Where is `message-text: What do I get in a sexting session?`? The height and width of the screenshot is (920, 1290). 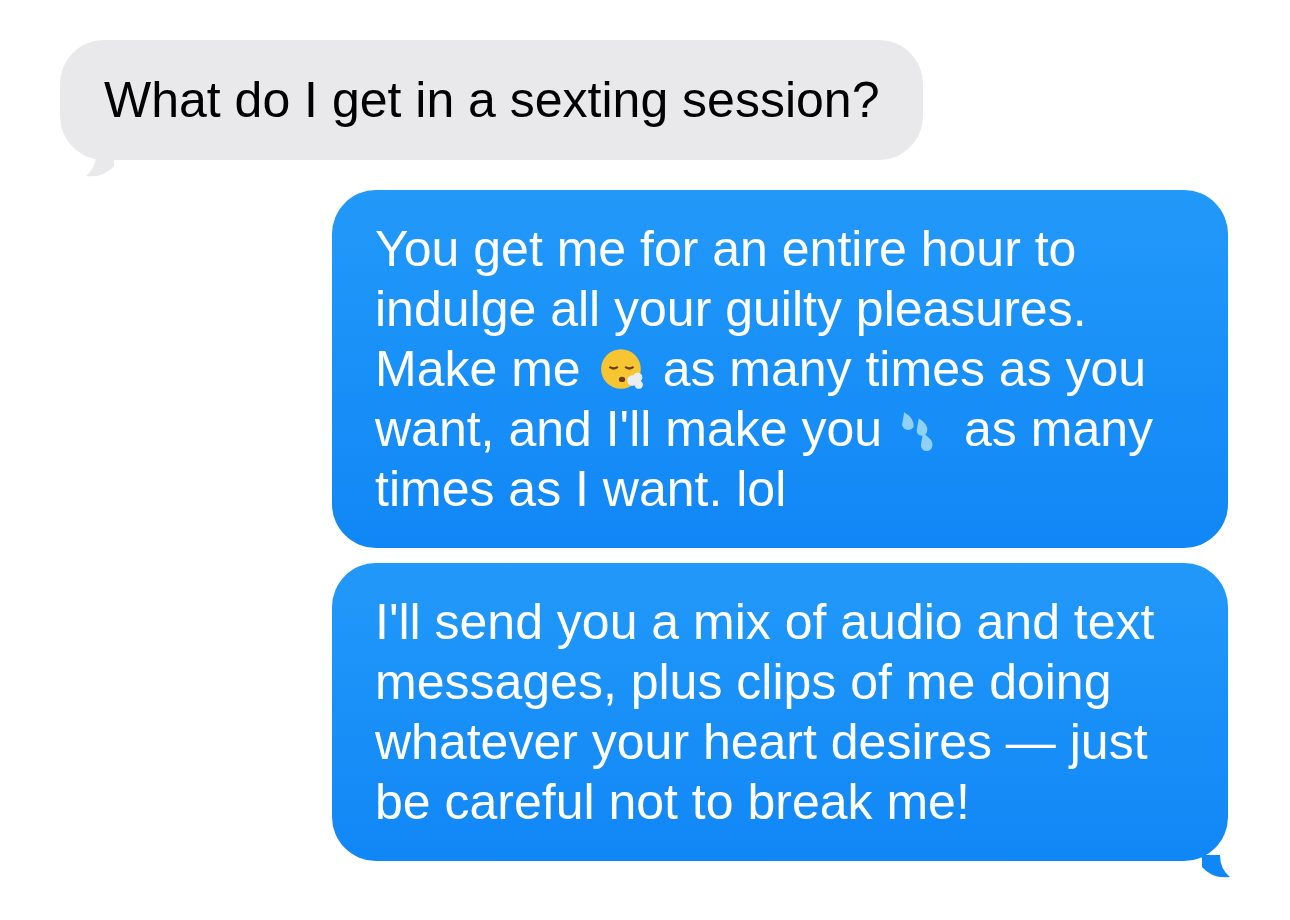
message-text: What do I get in a sexting session? is located at coordinates (492, 100).